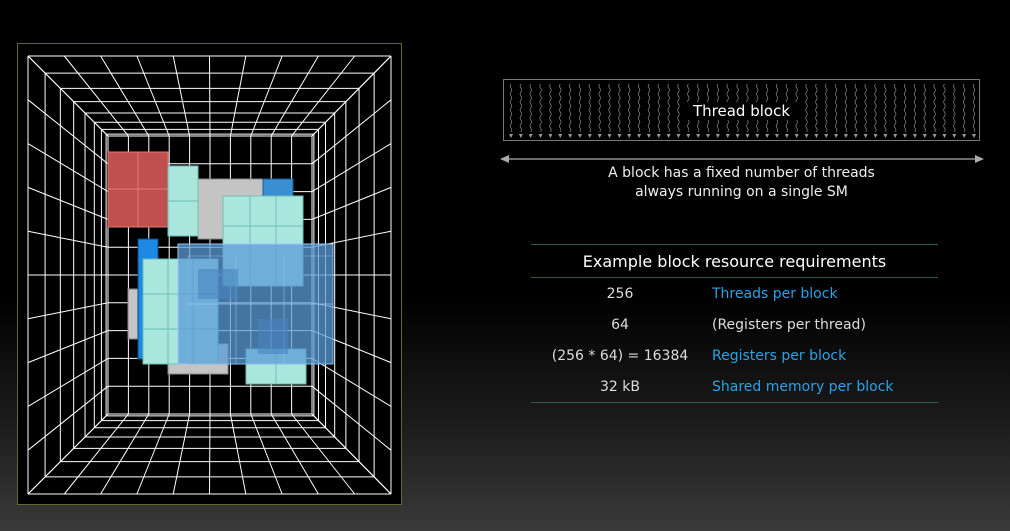 This screenshot has height=531, width=1010. I want to click on thread-block-label: Thread block, so click(741, 111).